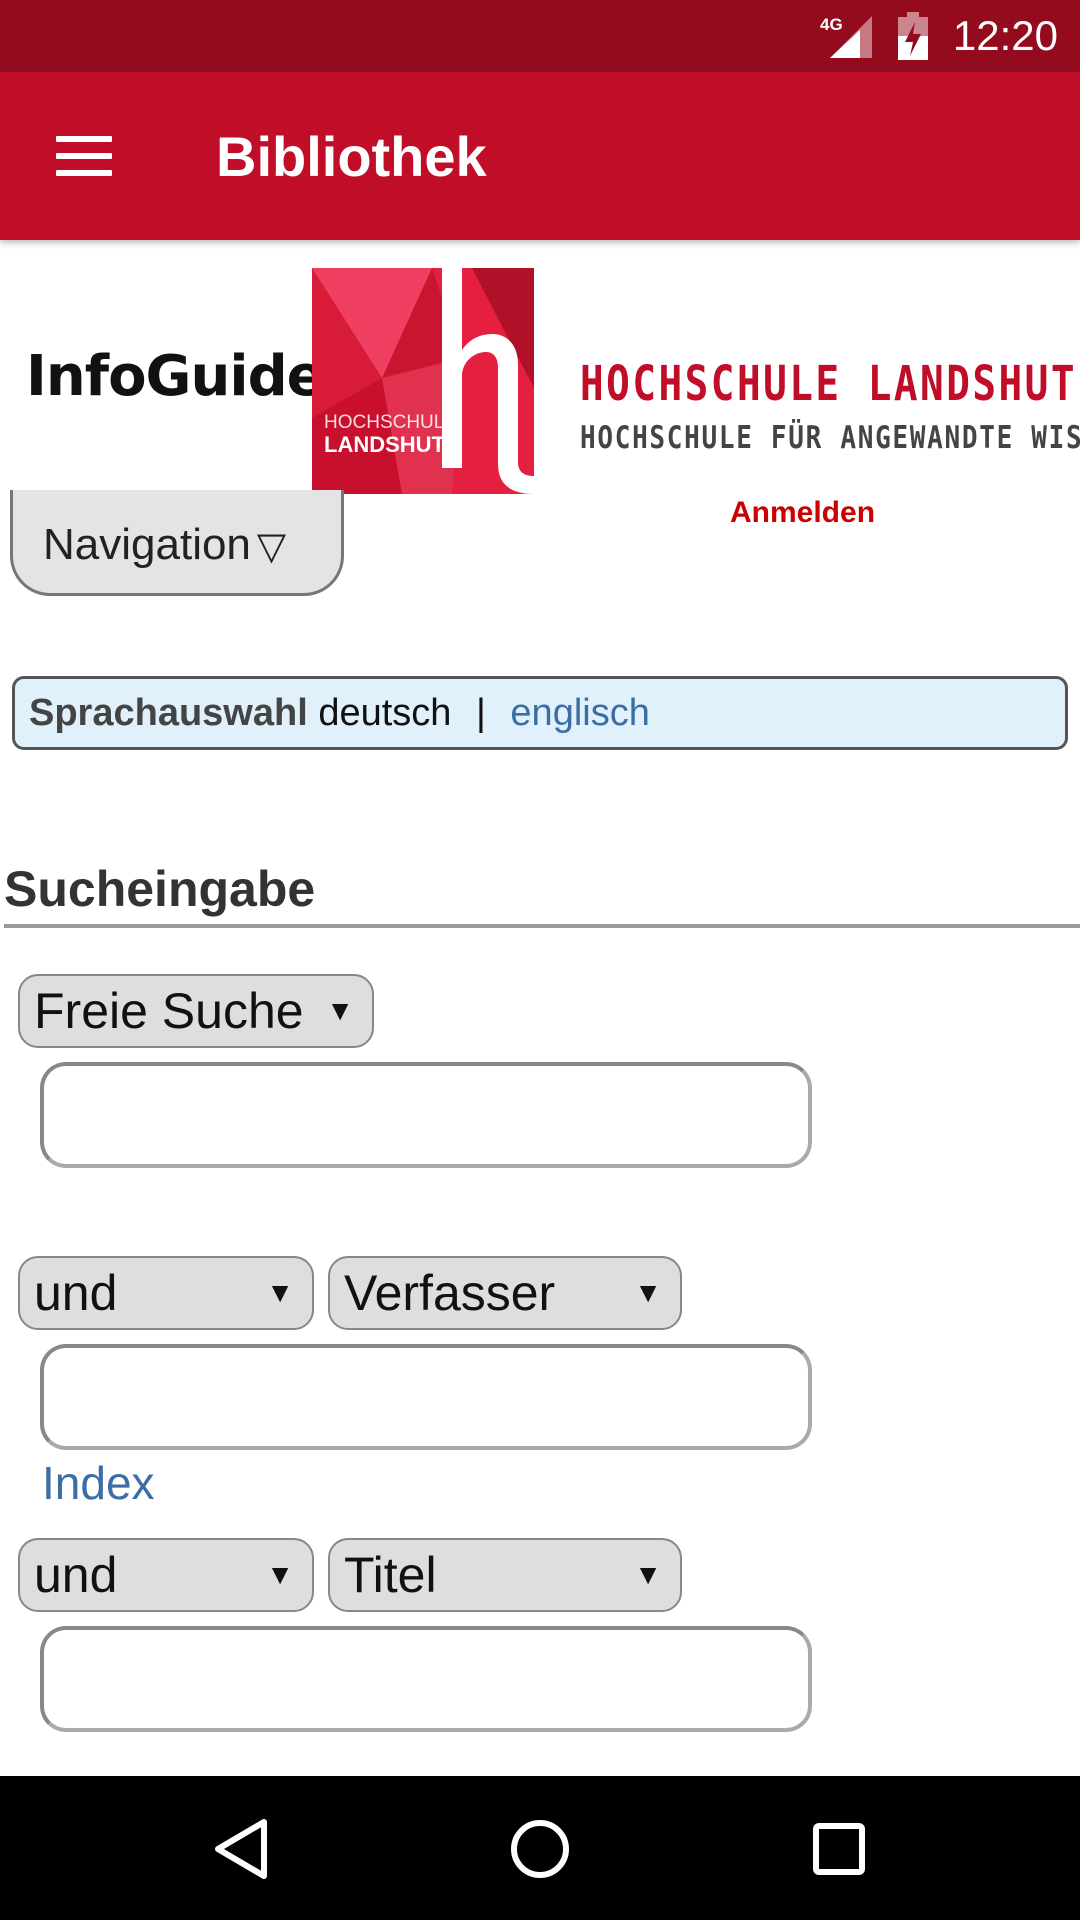 Image resolution: width=1080 pixels, height=1920 pixels. I want to click on status-bar: 4G 12:20, so click(540, 36).